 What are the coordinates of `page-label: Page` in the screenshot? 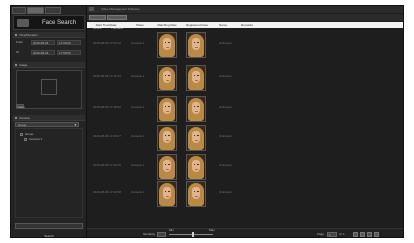 It's located at (321, 234).